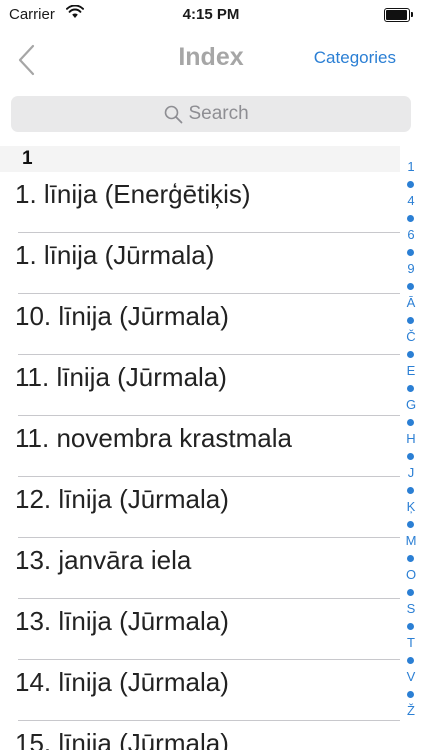 This screenshot has height=750, width=422. I want to click on index-letter: Ž, so click(411, 711).